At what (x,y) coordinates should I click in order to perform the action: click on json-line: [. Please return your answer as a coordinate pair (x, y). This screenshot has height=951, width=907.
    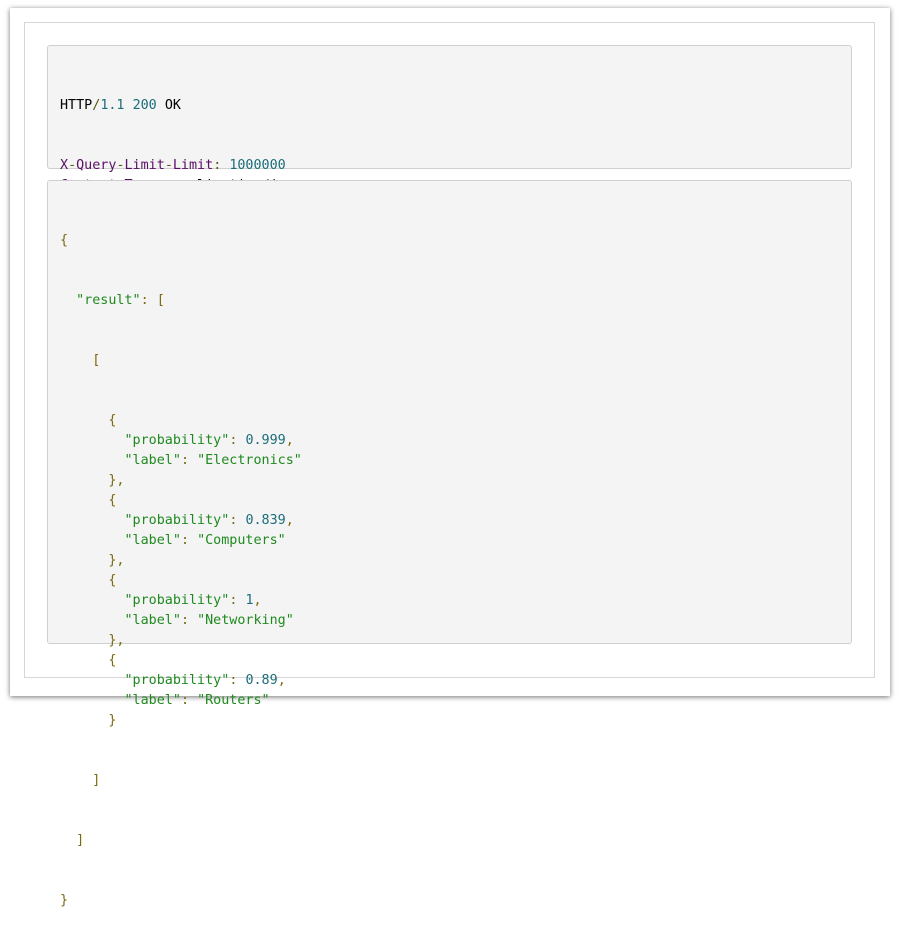
    Looking at the image, I should click on (455, 361).